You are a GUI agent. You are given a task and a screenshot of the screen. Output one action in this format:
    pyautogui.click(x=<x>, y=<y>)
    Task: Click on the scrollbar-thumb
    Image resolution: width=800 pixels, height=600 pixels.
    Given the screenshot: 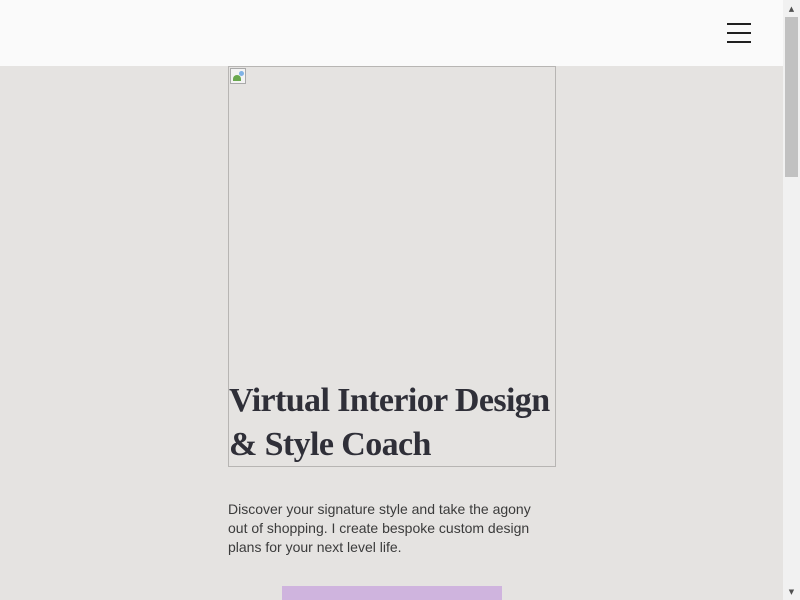 What is the action you would take?
    pyautogui.click(x=791, y=97)
    